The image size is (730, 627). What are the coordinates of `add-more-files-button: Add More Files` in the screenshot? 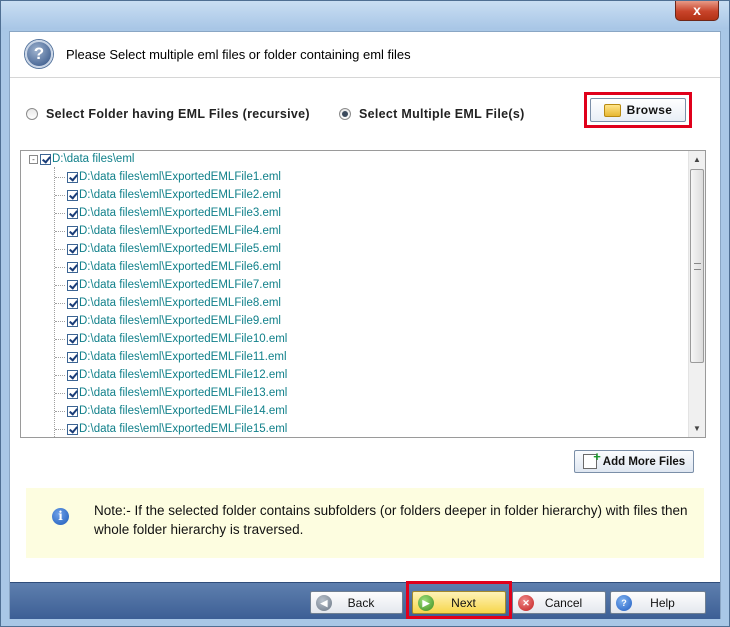 It's located at (634, 461).